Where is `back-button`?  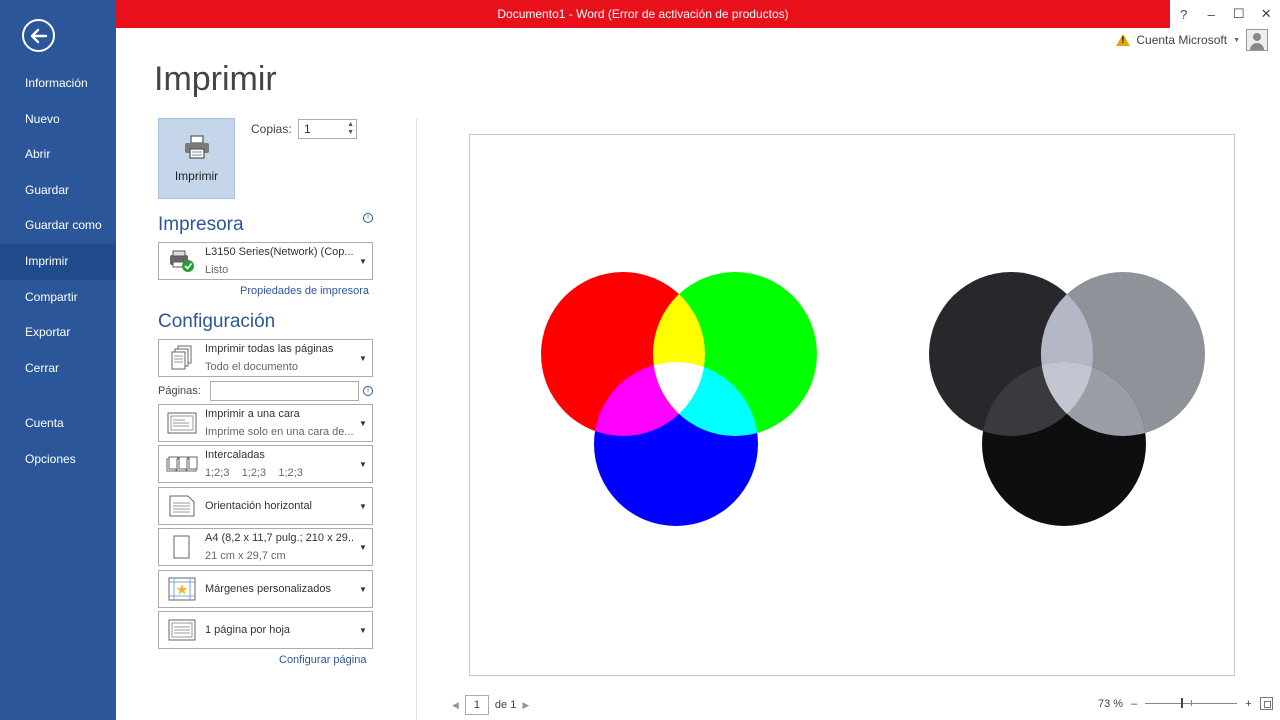
back-button is located at coordinates (38, 35).